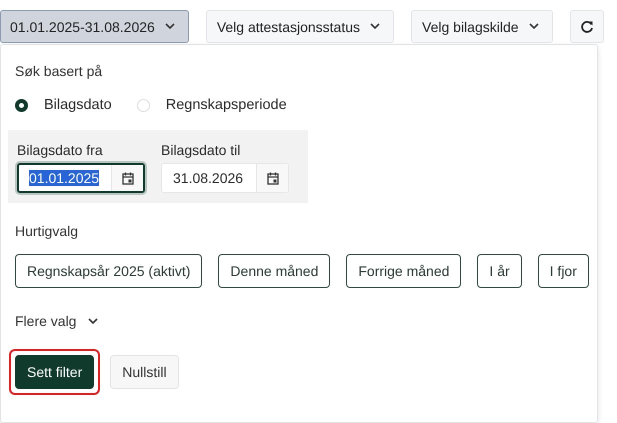 Image resolution: width=617 pixels, height=423 pixels. Describe the element at coordinates (274, 271) in the screenshot. I see `quick-select-button: Denne måned` at that location.